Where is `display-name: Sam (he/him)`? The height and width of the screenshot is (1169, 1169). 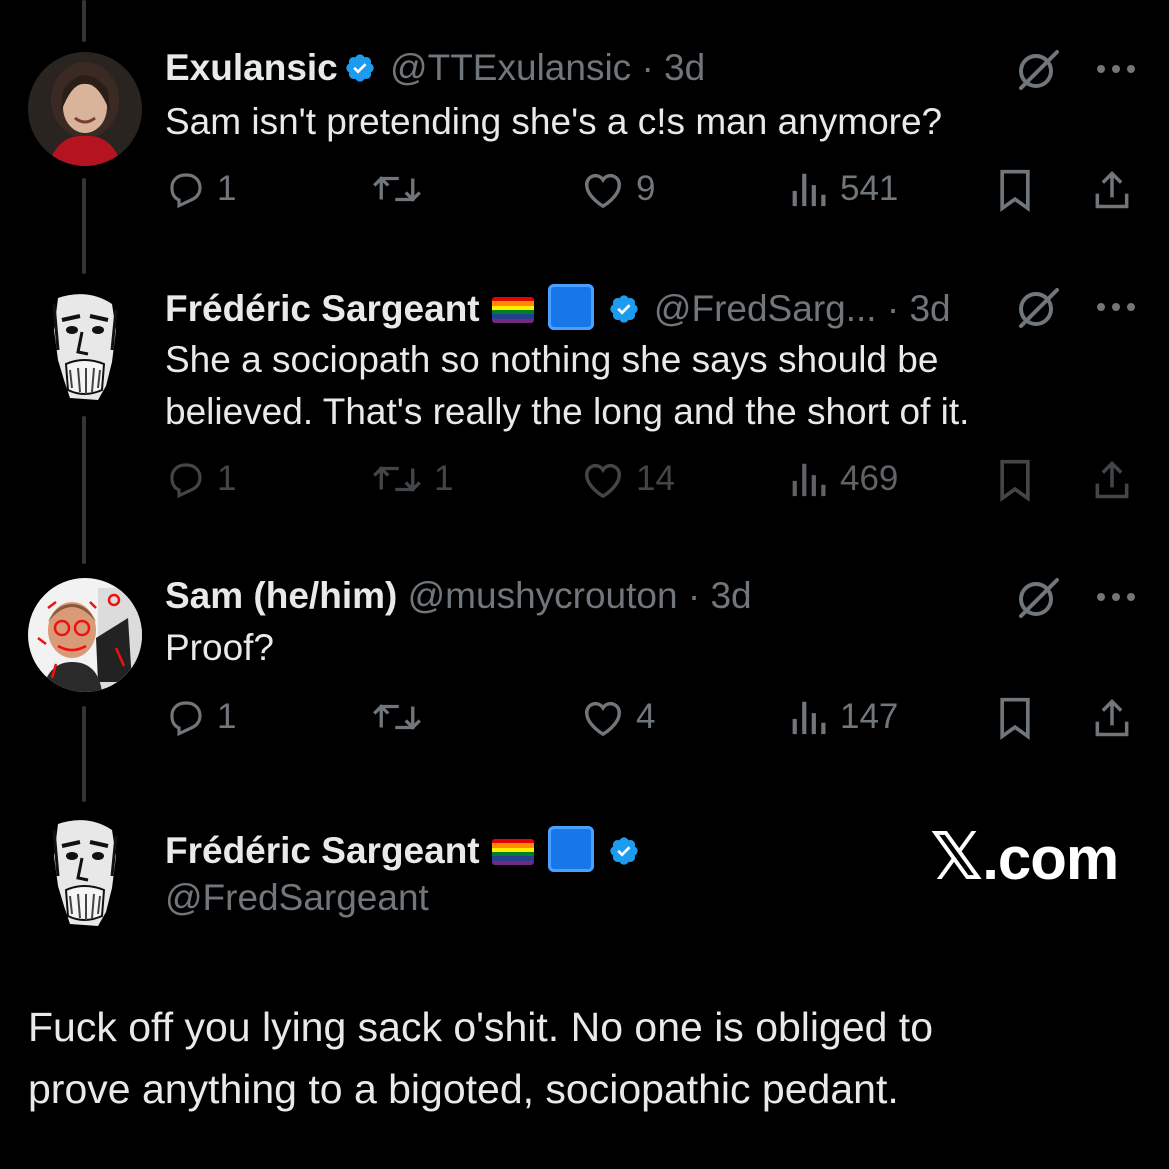 display-name: Sam (he/him) is located at coordinates (281, 595).